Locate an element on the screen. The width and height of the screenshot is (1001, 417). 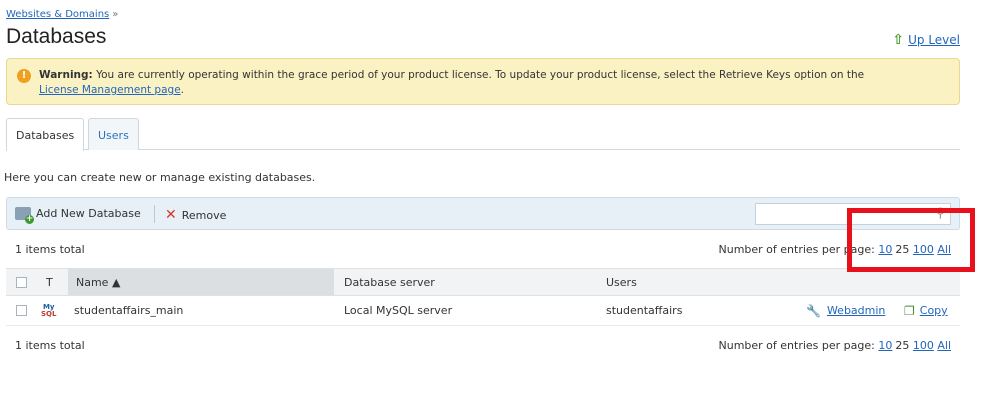
database-users: studentaffairs is located at coordinates (644, 310).